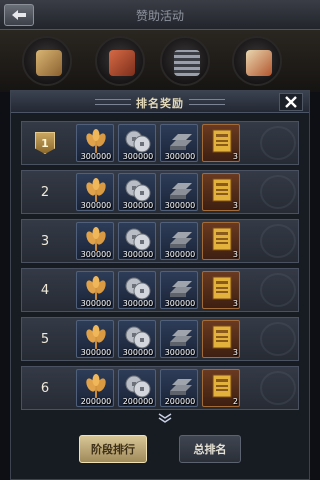 The width and height of the screenshot is (320, 480). What do you see at coordinates (45, 339) in the screenshot?
I see `rank-number: 5` at bounding box center [45, 339].